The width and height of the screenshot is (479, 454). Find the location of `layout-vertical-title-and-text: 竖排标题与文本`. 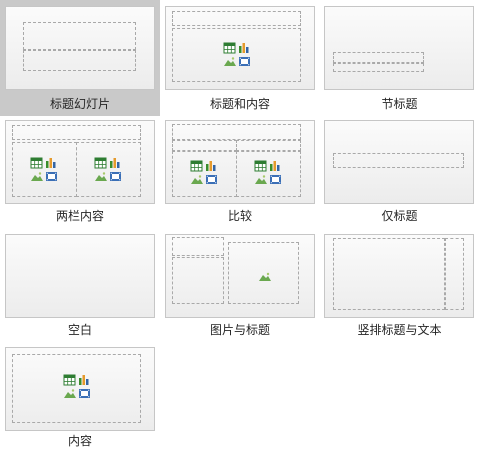

layout-vertical-title-and-text: 竖排标题与文本 is located at coordinates (399, 284).